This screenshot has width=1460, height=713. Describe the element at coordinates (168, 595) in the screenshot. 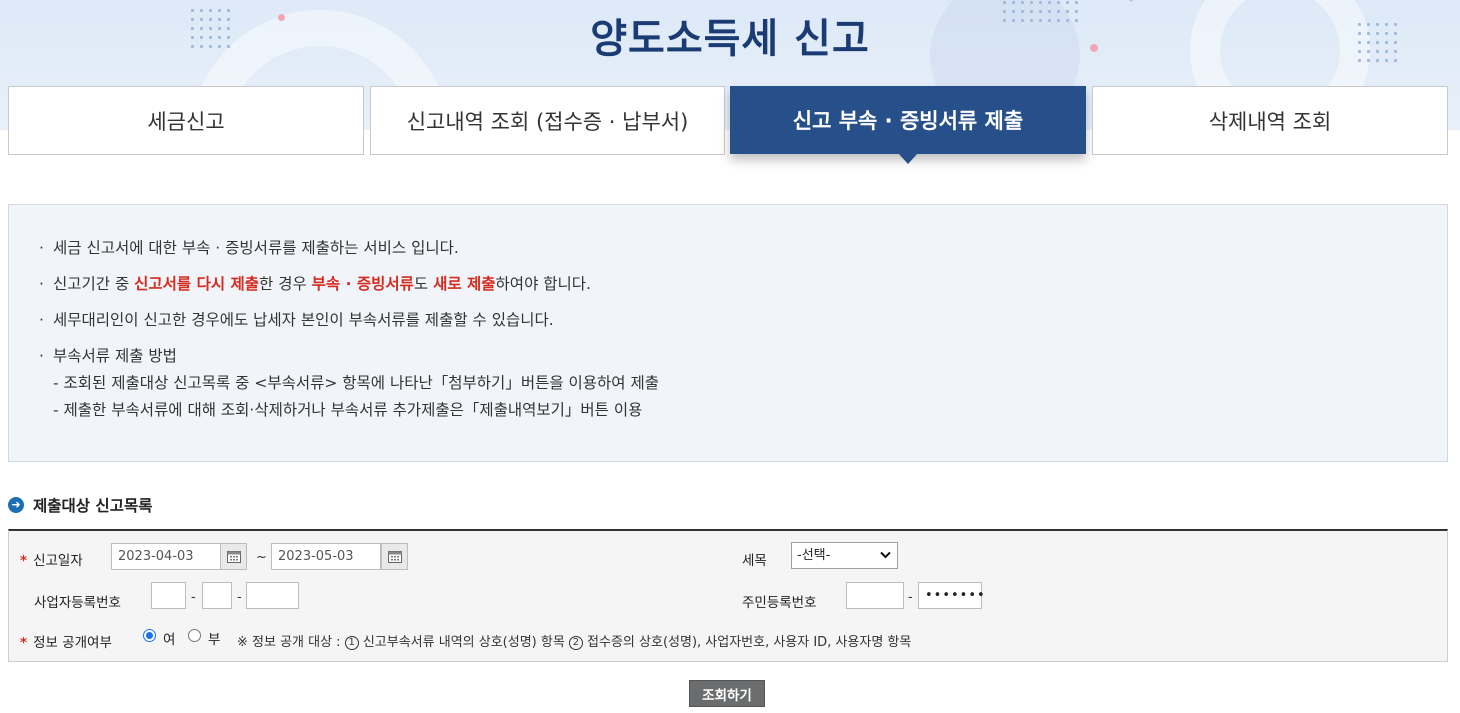

I see `business-number-part1` at that location.